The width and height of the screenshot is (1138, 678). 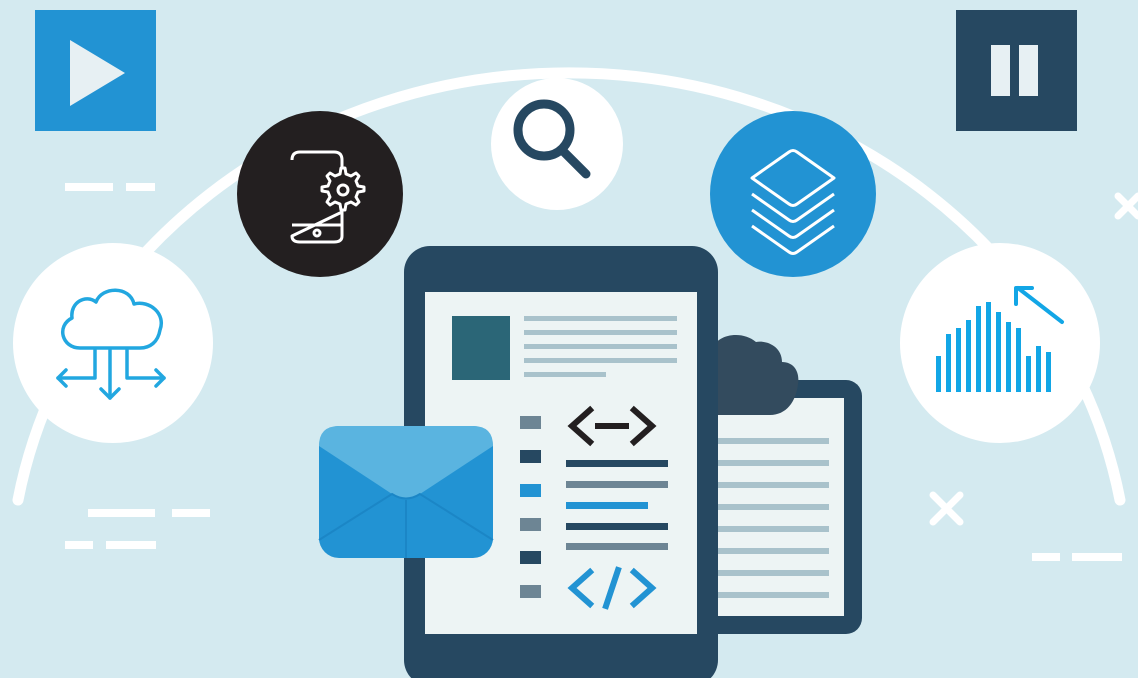 I want to click on search-badge, so click(x=557, y=144).